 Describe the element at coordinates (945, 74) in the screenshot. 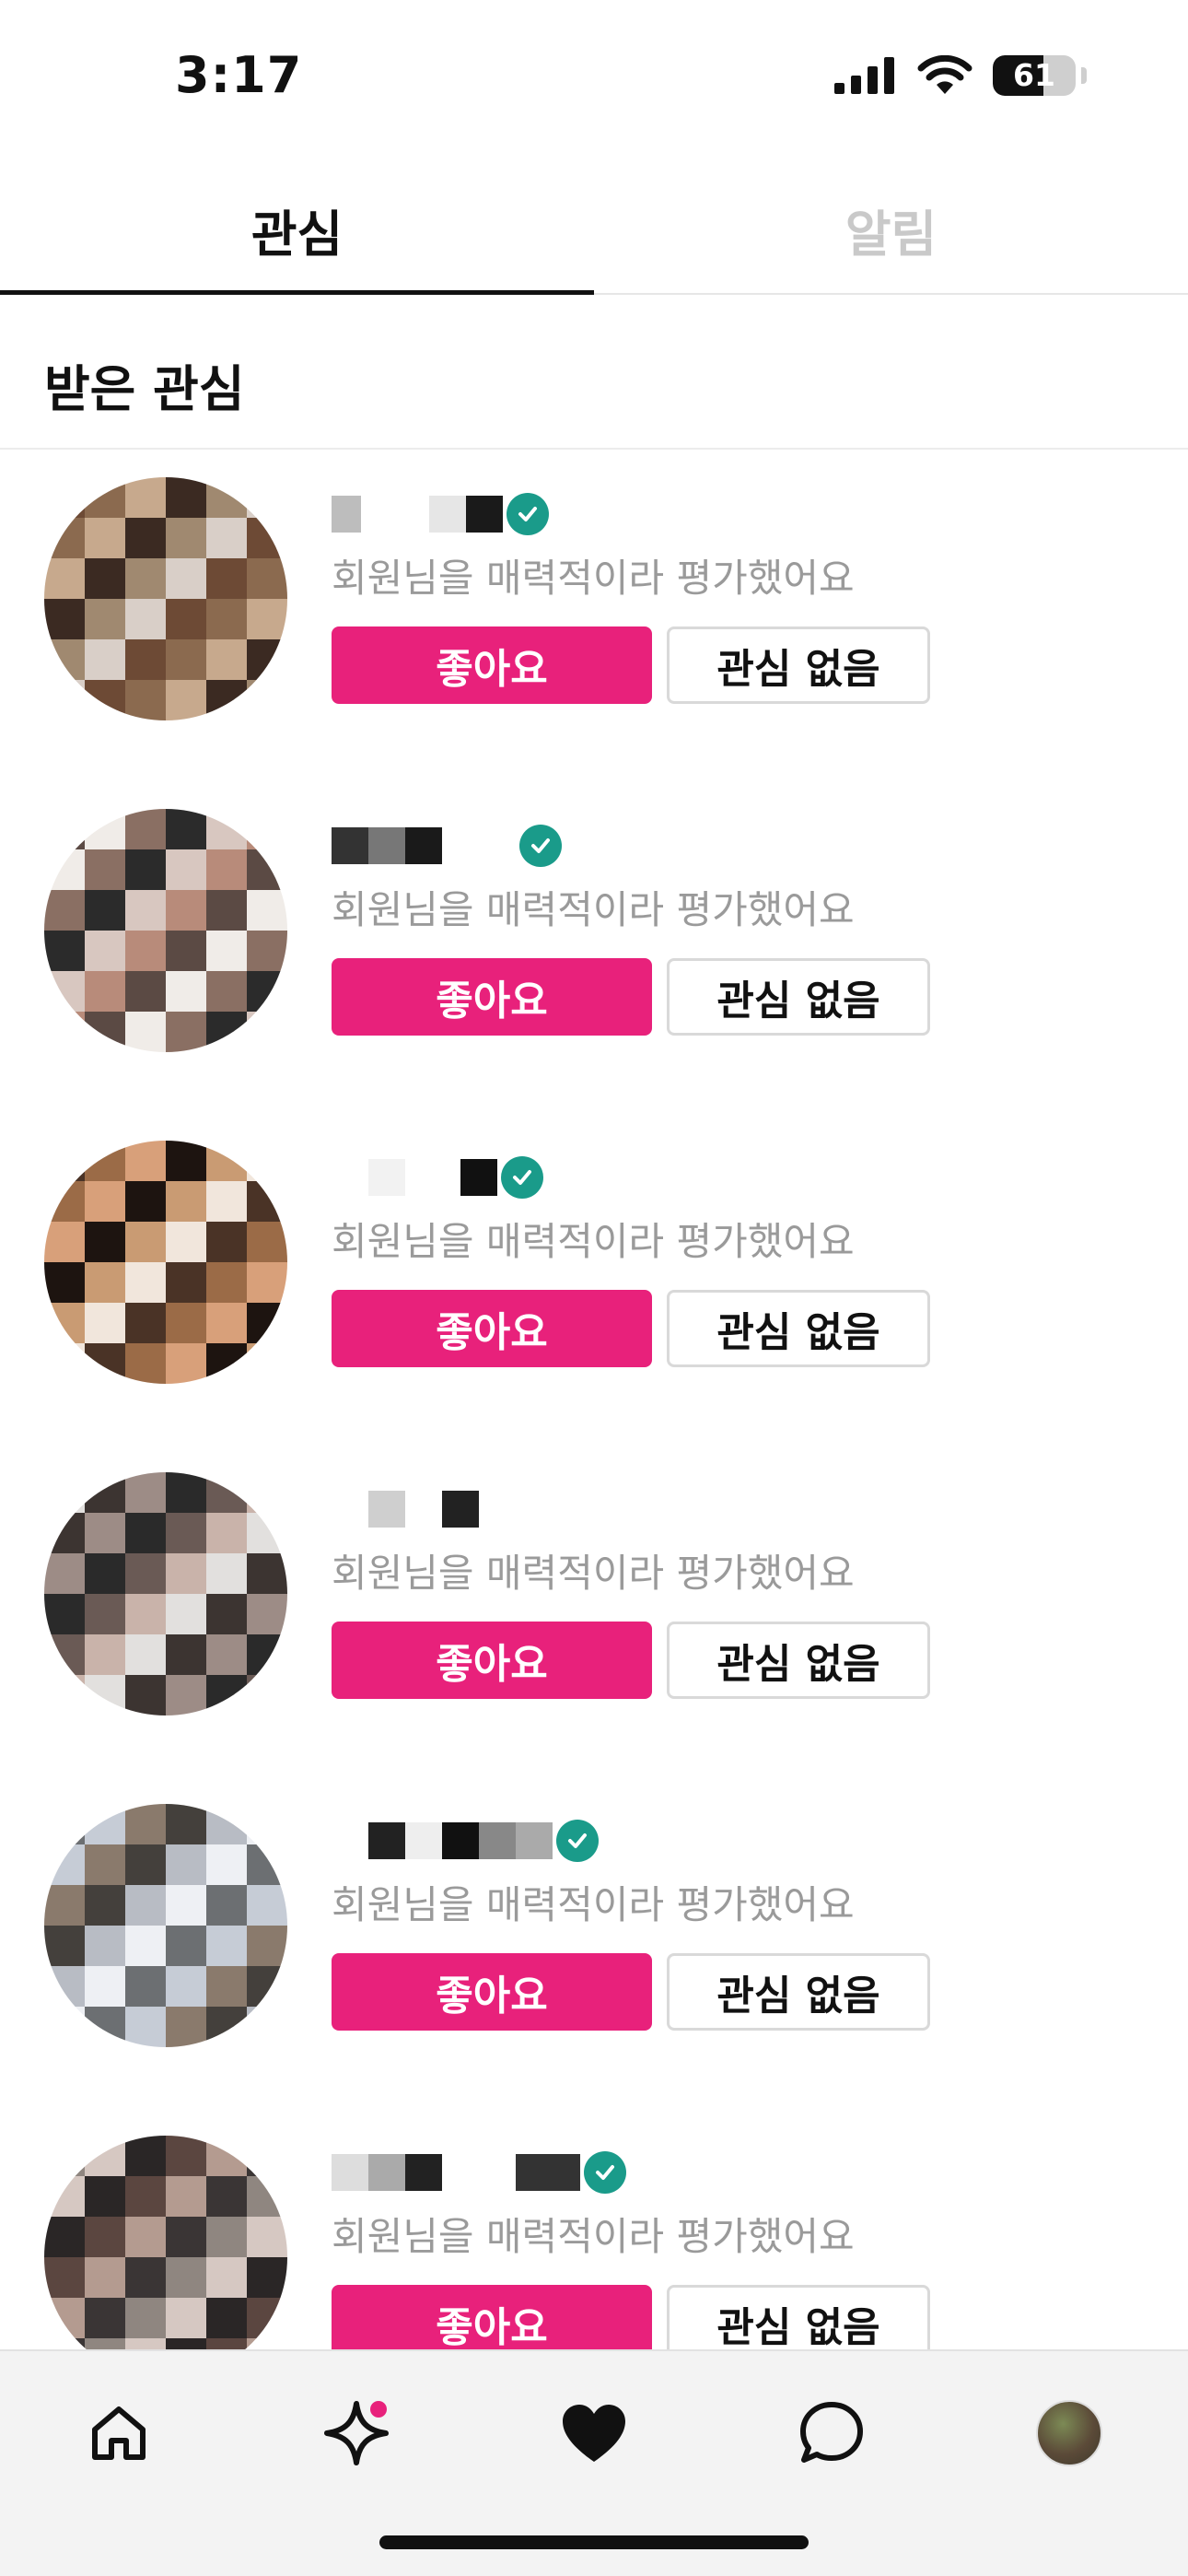

I see `wifi-icon` at that location.